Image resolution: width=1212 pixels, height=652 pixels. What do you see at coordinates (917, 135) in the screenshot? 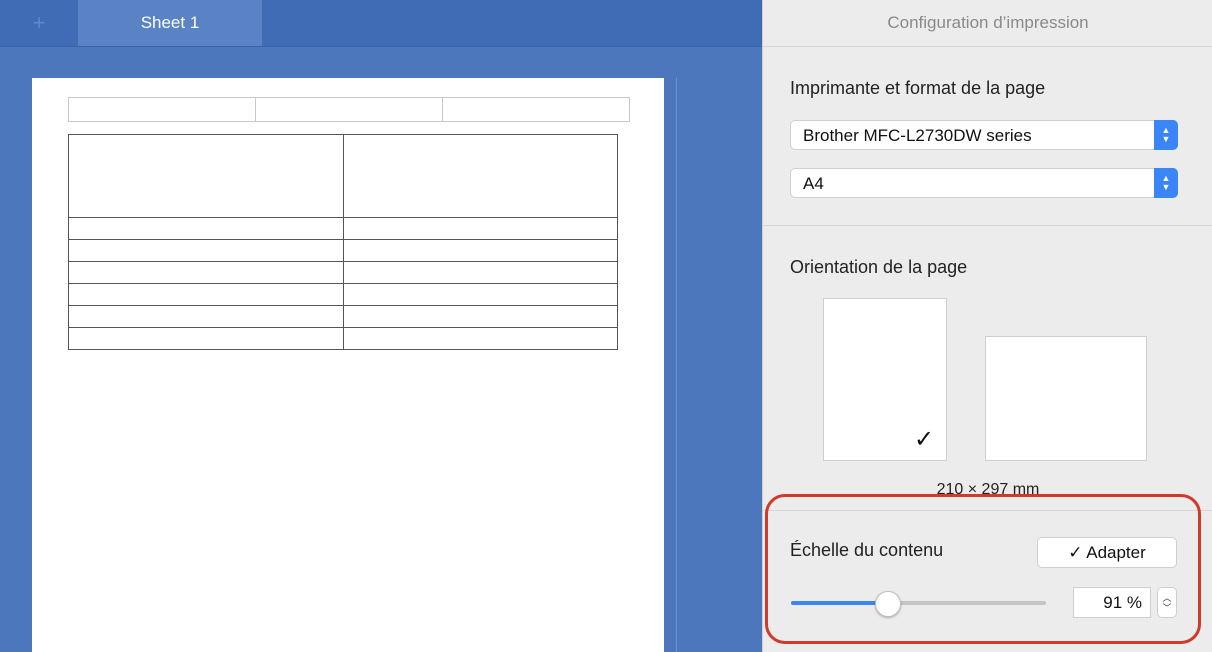
I see `printer-select-value: Brother MFC-L2730DW series` at bounding box center [917, 135].